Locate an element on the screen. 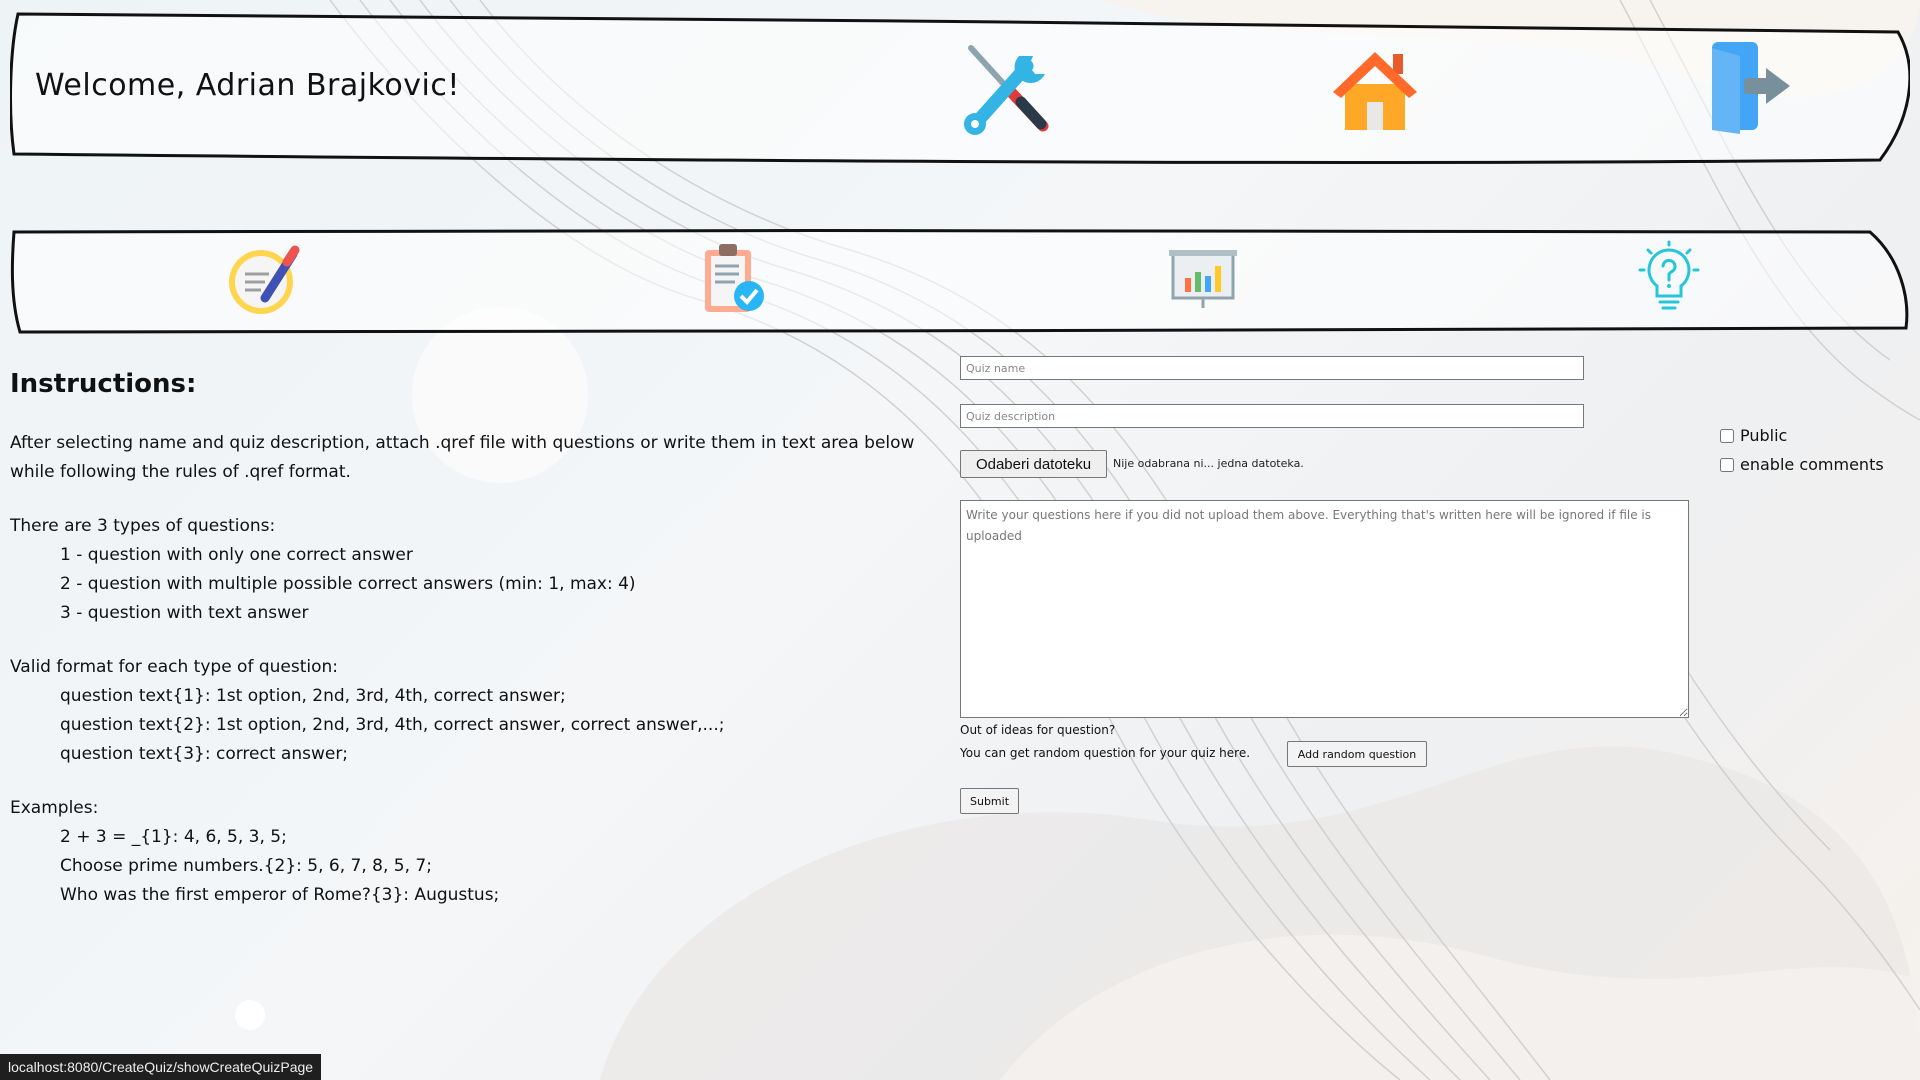  nav-banner is located at coordinates (960, 282).